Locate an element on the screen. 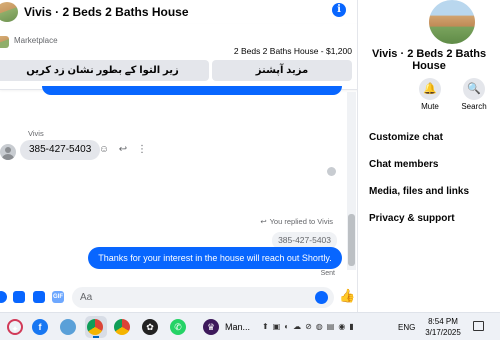 This screenshot has width=500, height=340. game-icon is located at coordinates (68, 327).